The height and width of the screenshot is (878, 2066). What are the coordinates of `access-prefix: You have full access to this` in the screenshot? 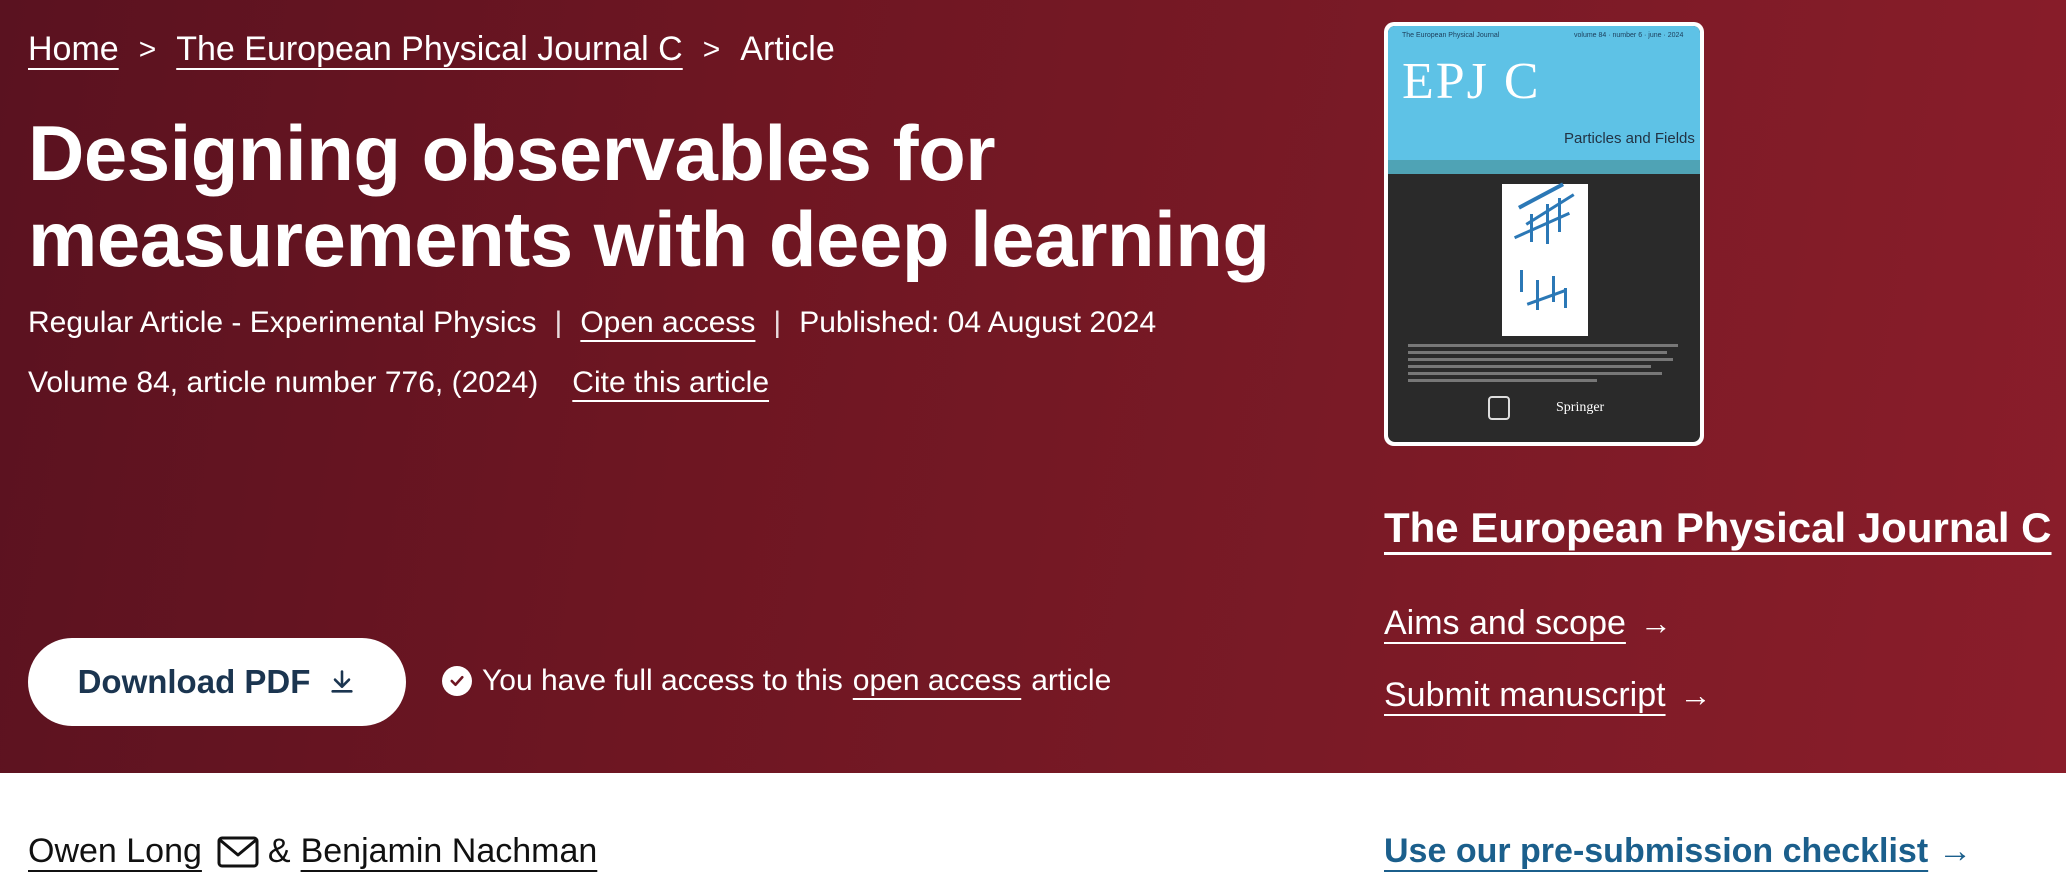 It's located at (662, 680).